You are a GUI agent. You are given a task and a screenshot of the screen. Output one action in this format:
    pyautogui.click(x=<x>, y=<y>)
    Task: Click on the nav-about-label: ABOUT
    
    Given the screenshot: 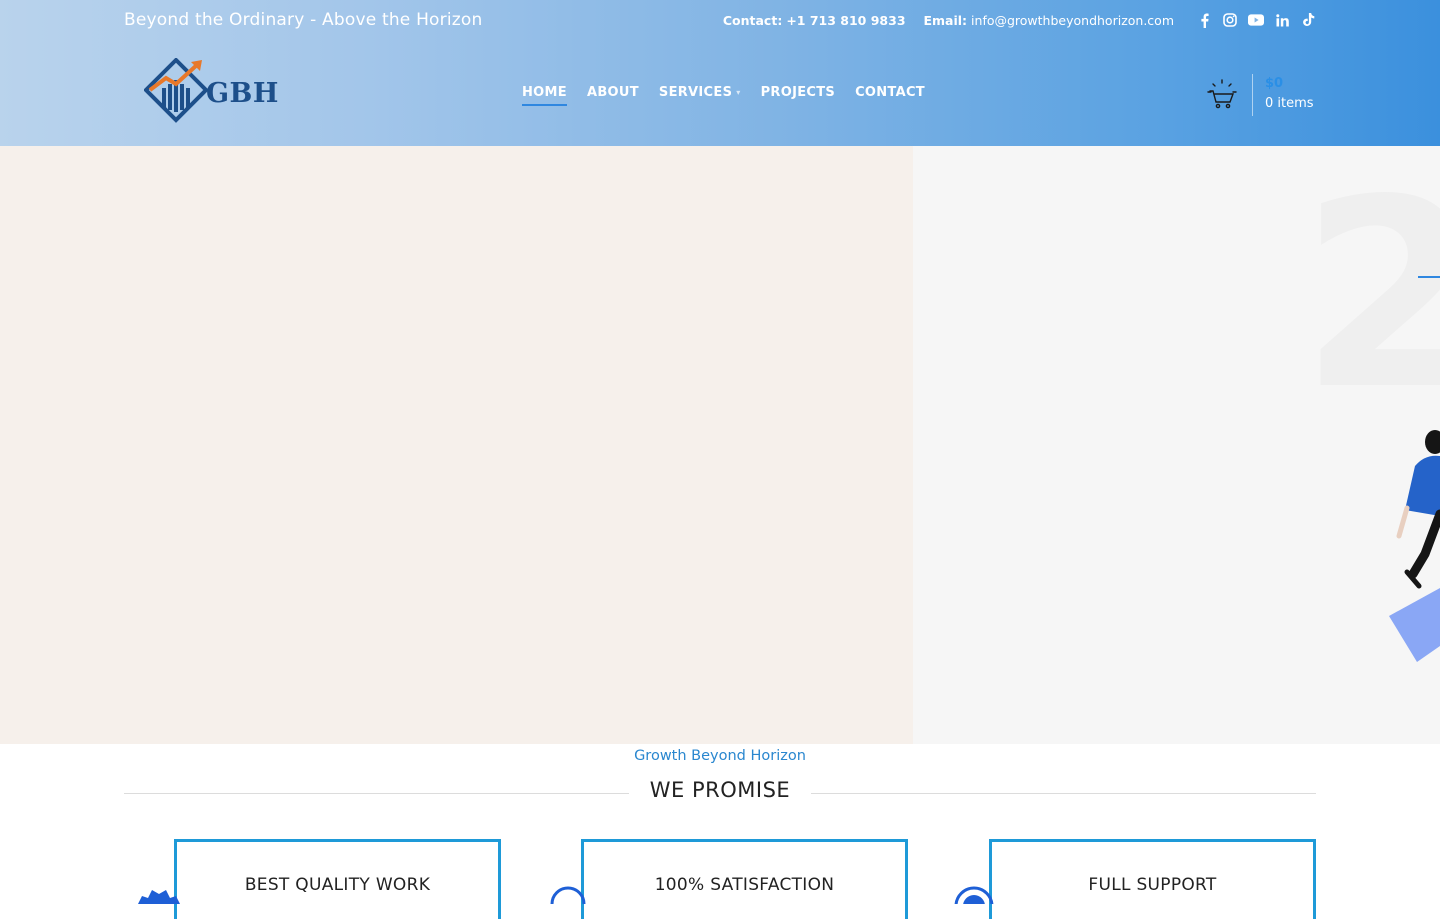 What is the action you would take?
    pyautogui.click(x=612, y=92)
    